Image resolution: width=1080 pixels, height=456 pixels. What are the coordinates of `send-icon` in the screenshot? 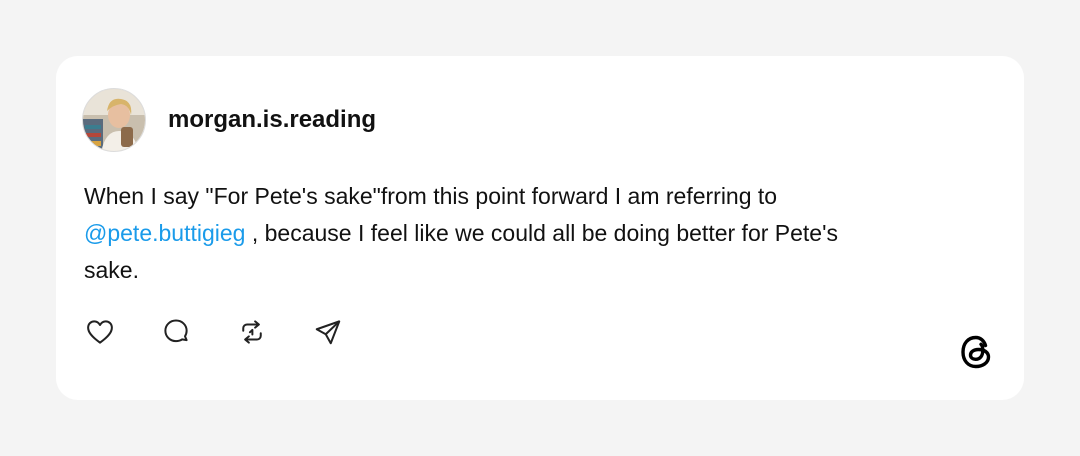 It's located at (328, 332).